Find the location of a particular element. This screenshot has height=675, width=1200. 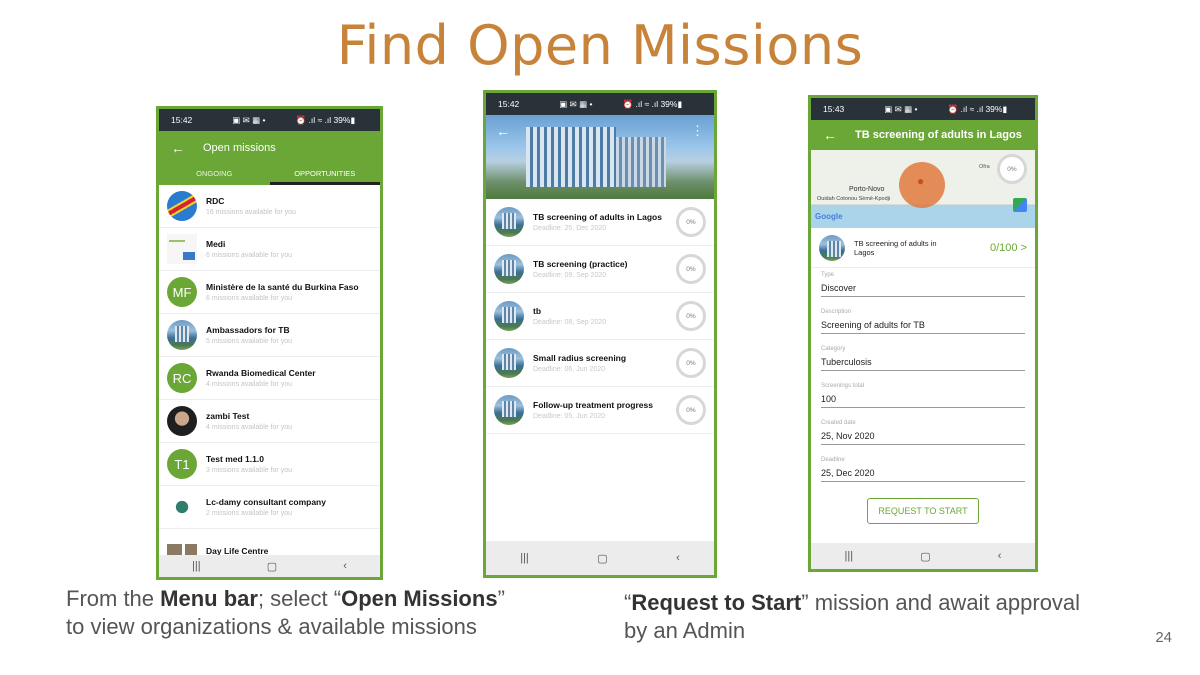

status-bar: 15:43 ▣ ✉ ▦ • ⏰ .ıl ≈ .ıl 39%▮ is located at coordinates (923, 109).